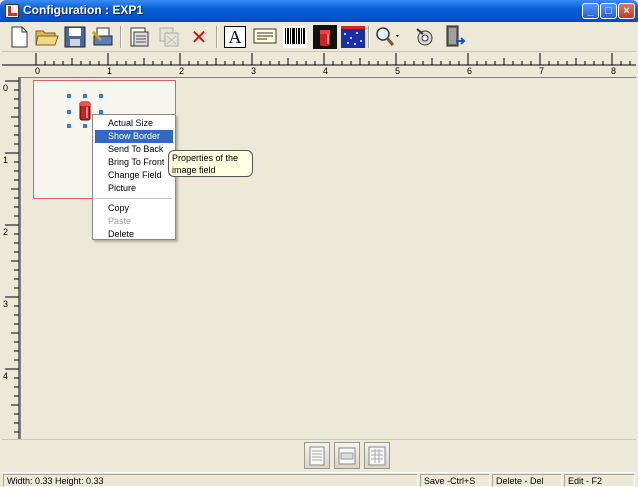 The image size is (638, 487). Describe the element at coordinates (347, 455) in the screenshot. I see `label-view-icon` at that location.